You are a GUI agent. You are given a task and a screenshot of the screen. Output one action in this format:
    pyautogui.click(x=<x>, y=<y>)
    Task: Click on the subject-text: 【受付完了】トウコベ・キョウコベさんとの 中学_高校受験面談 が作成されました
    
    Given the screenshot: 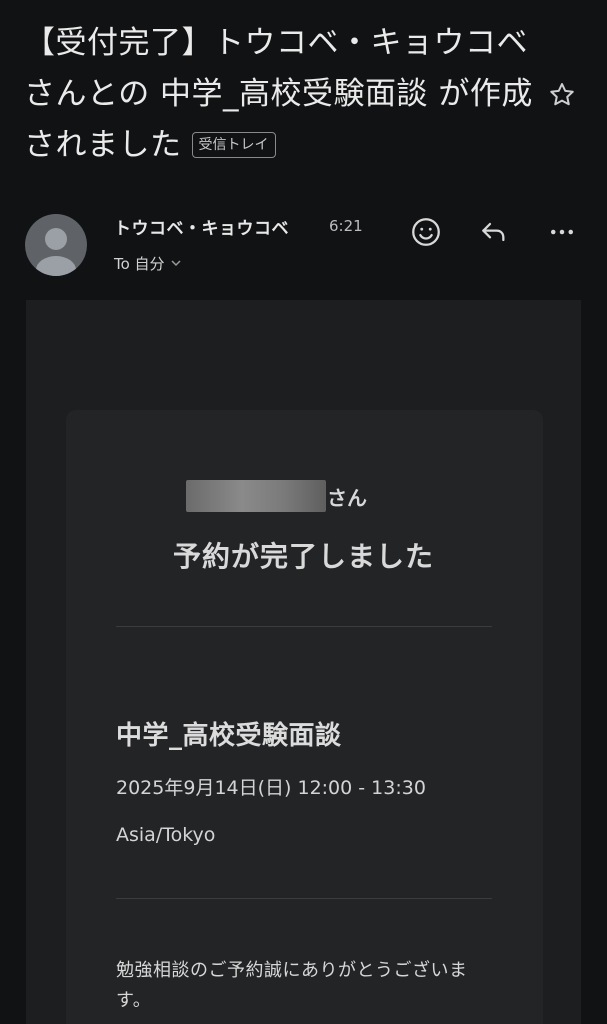 What is the action you would take?
    pyautogui.click(x=278, y=94)
    